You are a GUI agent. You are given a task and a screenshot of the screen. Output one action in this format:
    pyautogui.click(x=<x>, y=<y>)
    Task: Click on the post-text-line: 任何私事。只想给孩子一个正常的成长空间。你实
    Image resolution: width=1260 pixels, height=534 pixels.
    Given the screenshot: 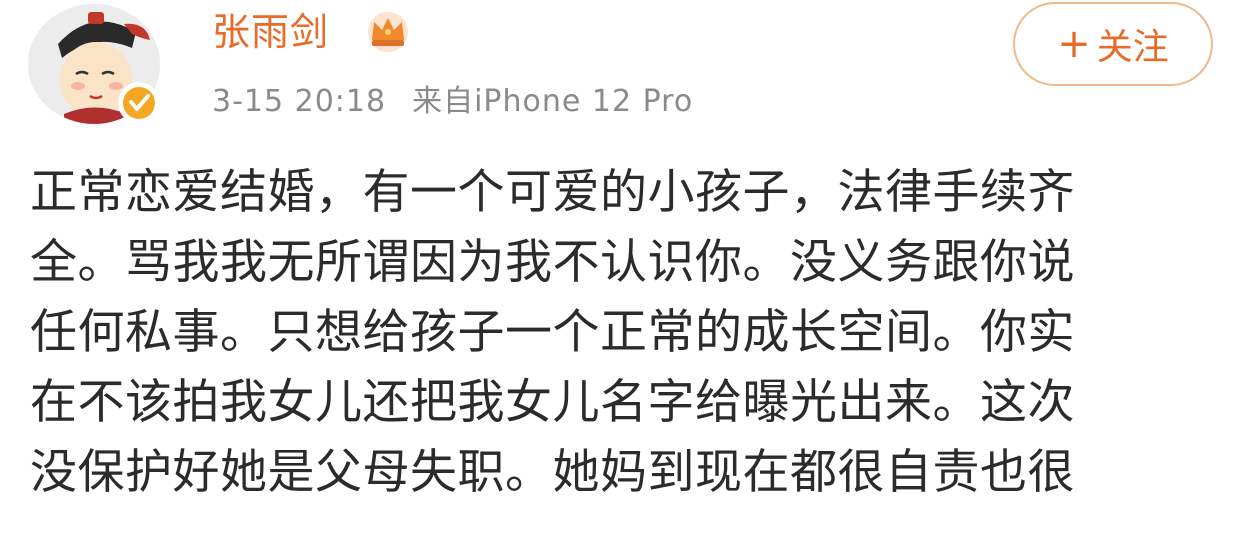 What is the action you would take?
    pyautogui.click(x=552, y=332)
    